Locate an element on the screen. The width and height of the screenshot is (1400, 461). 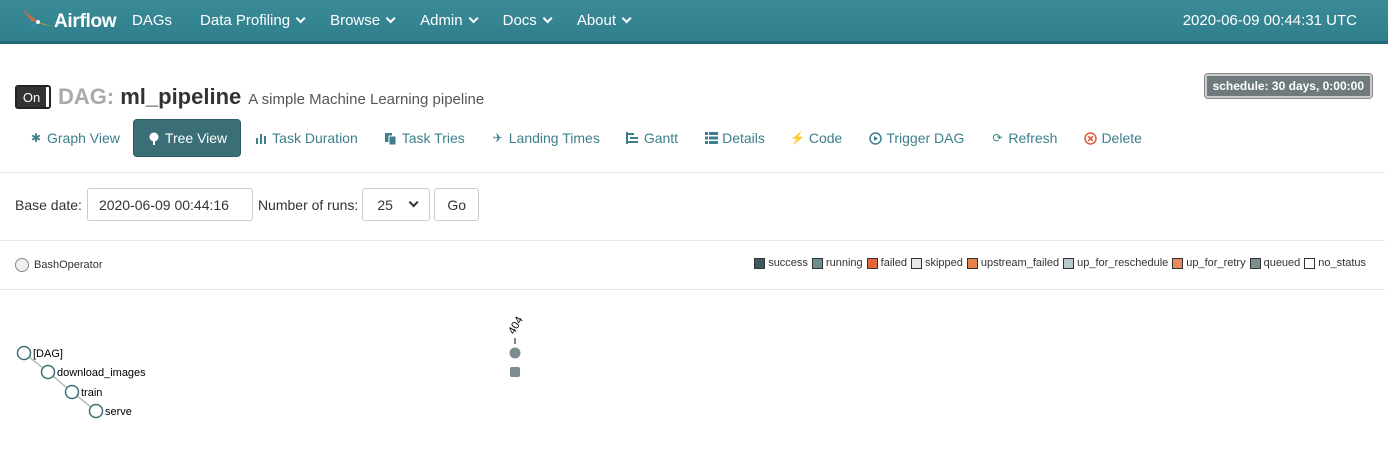
nav-docs: Docs is located at coordinates (526, 20).